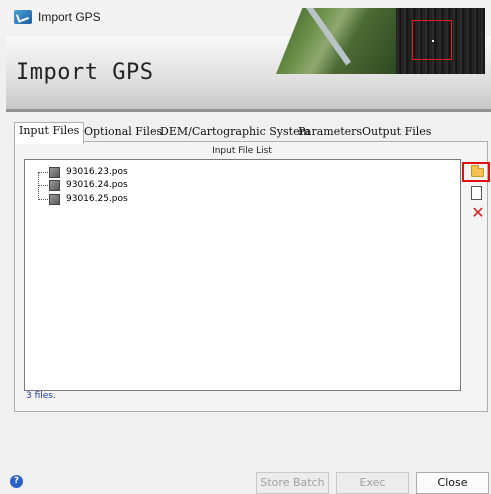 The image size is (491, 494). I want to click on new-document-icon, so click(476, 193).